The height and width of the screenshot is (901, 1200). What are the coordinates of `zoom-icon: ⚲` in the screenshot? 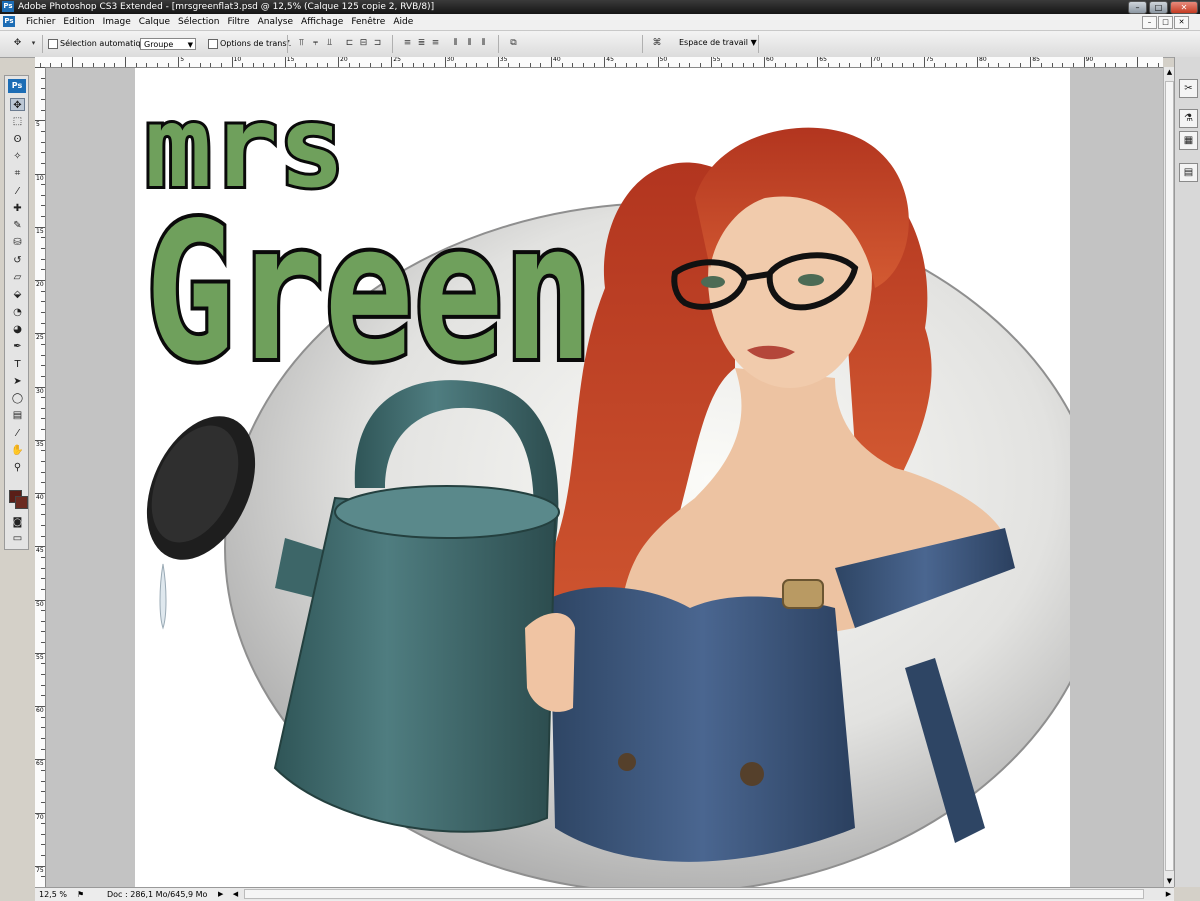 It's located at (17, 467).